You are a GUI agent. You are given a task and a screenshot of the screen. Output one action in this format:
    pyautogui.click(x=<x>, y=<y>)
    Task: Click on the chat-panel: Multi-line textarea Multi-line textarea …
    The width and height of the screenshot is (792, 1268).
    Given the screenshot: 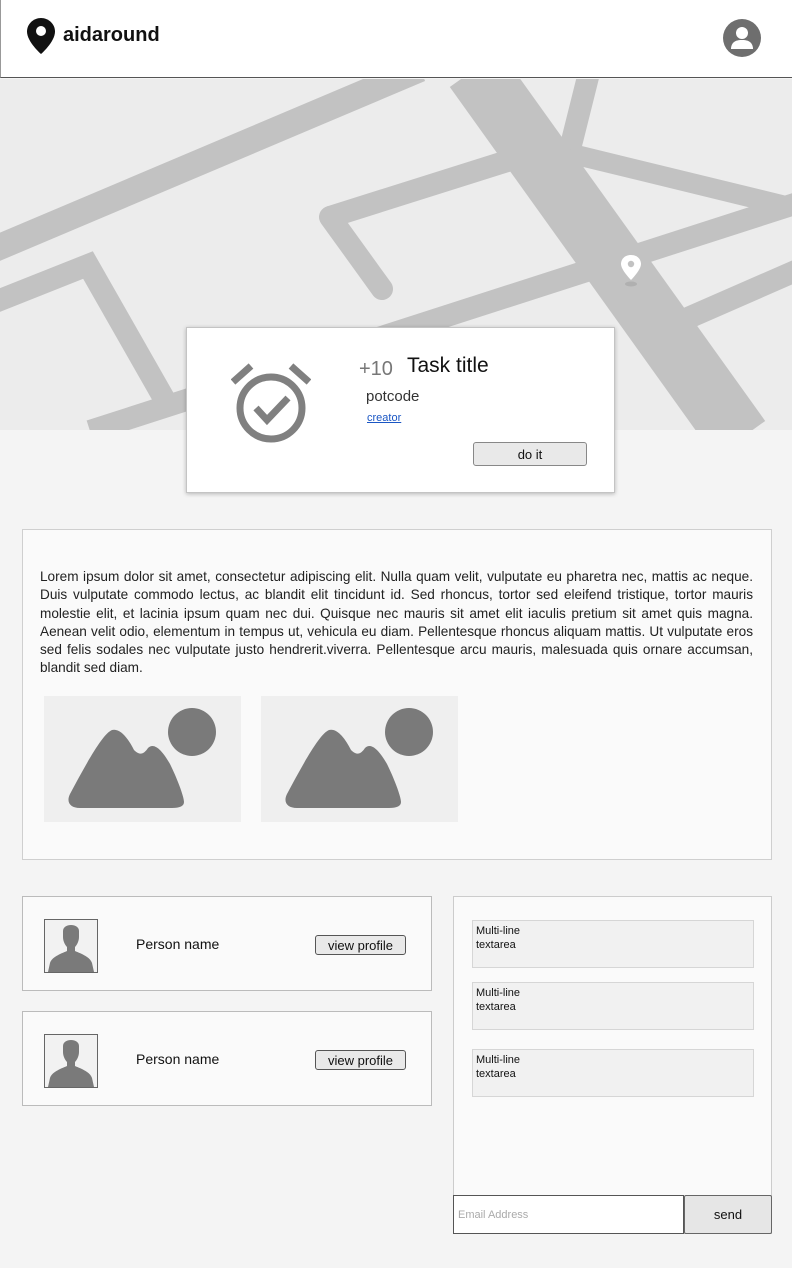 What is the action you would take?
    pyautogui.click(x=612, y=1065)
    